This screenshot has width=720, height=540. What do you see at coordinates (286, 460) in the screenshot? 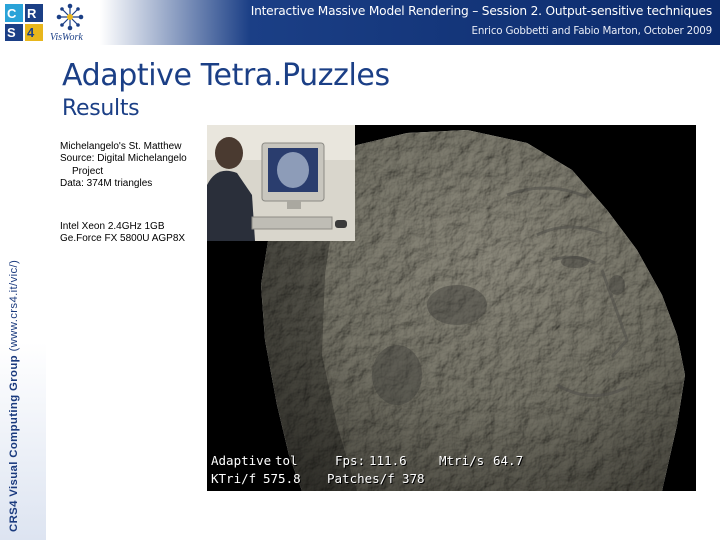
I see `tol-label: tol` at bounding box center [286, 460].